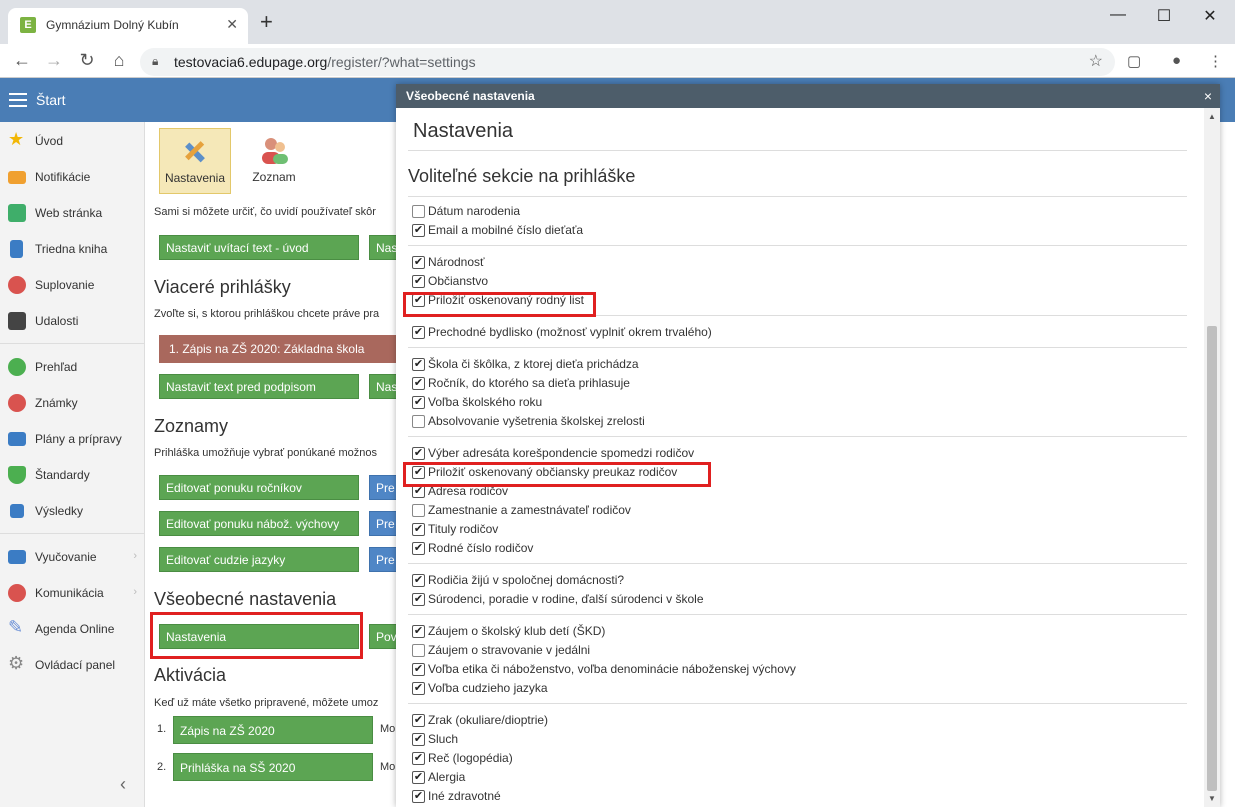  Describe the element at coordinates (382, 487) in the screenshot. I see `preview-grades-button: Pre` at that location.